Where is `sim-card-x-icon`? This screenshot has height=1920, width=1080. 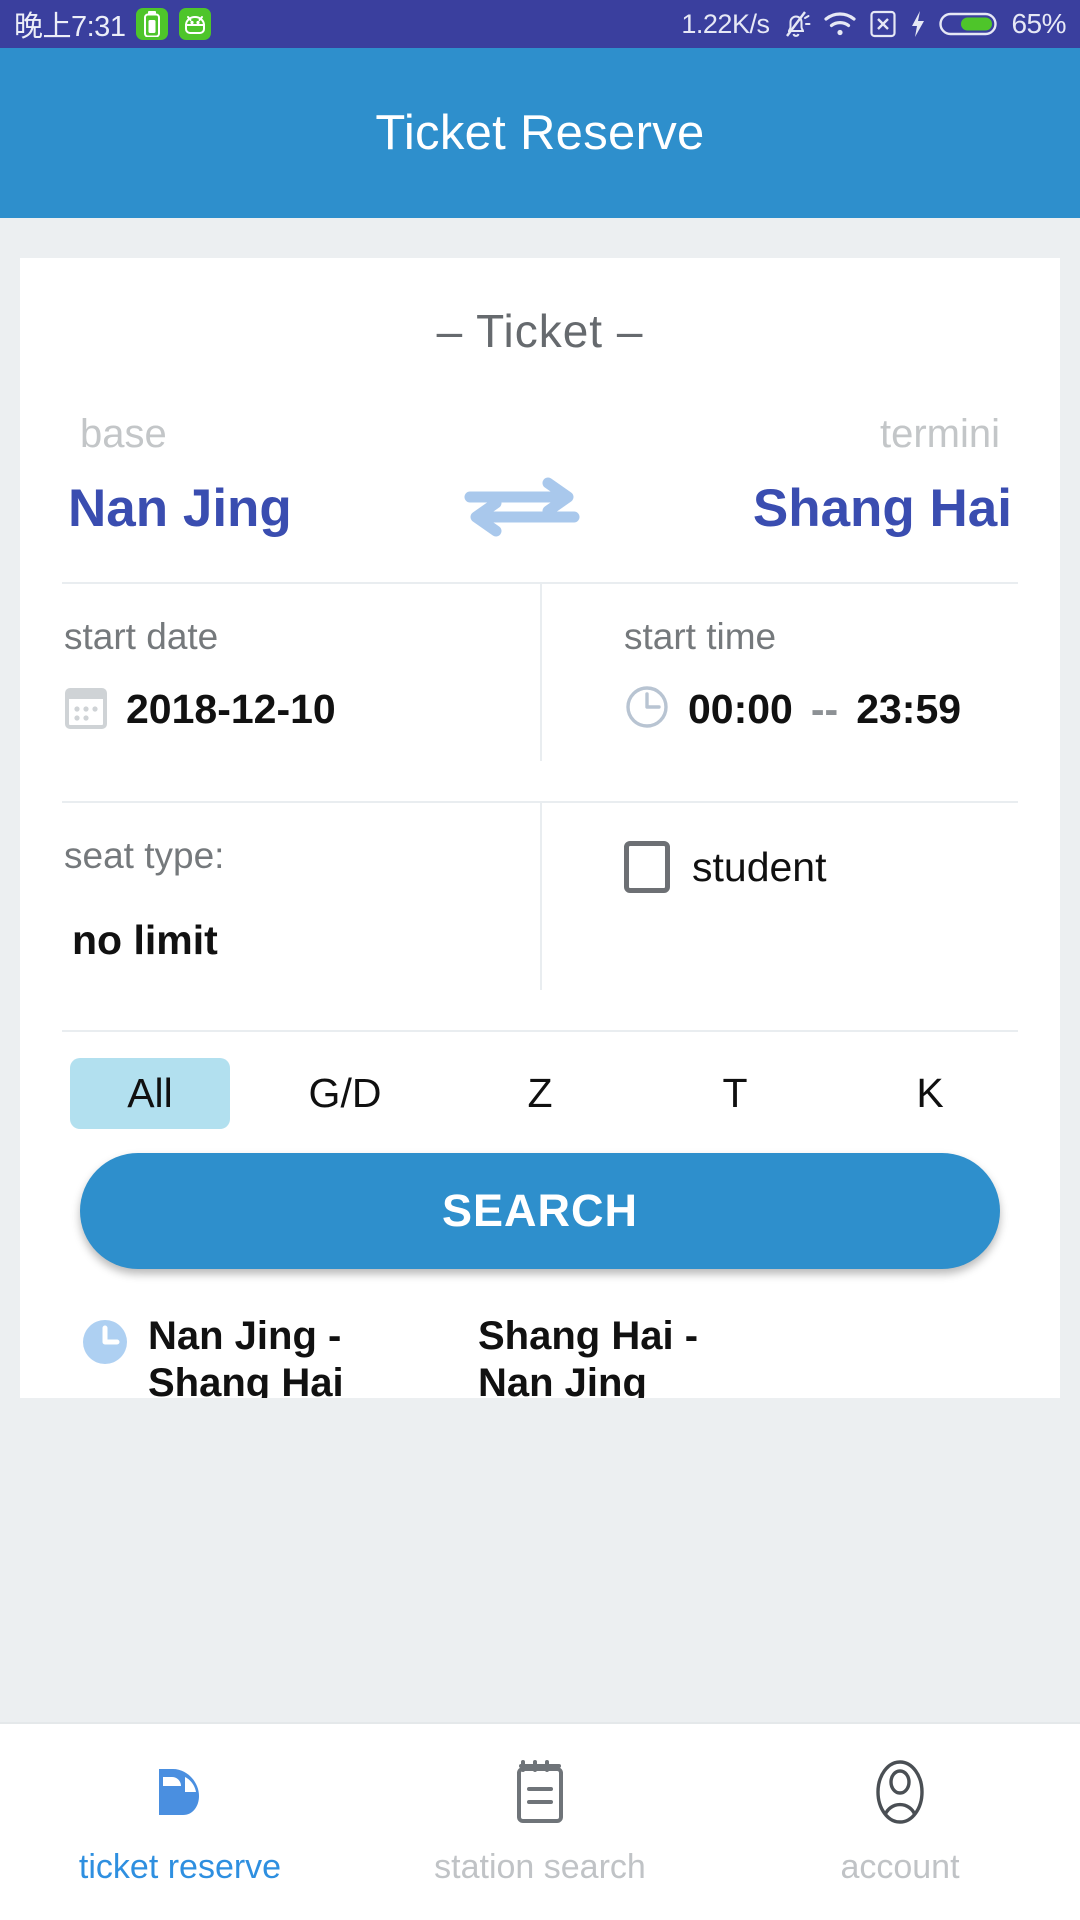
sim-card-x-icon is located at coordinates (883, 24).